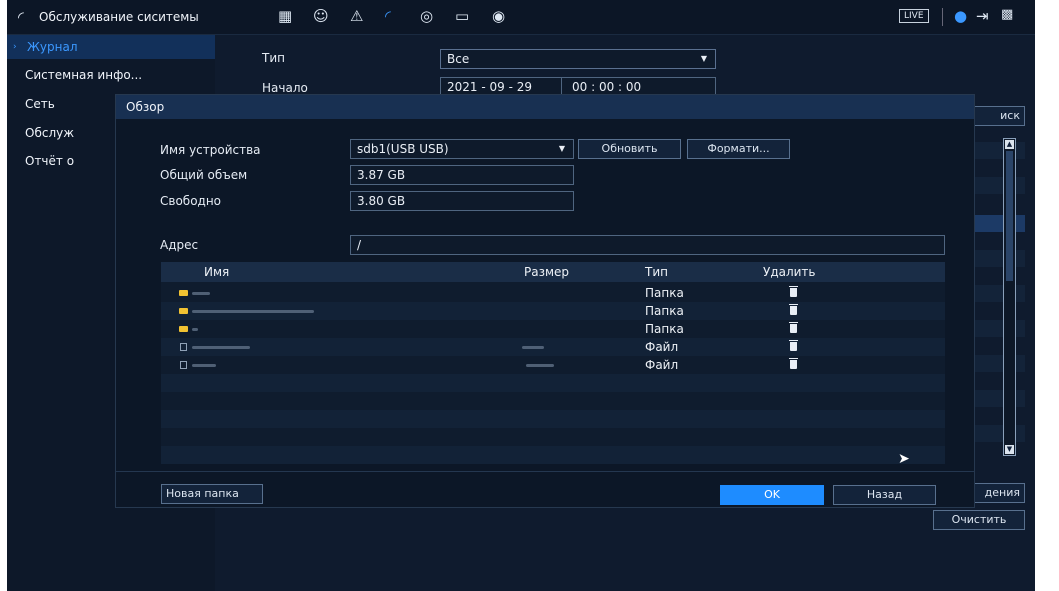 This screenshot has width=1059, height=591. Describe the element at coordinates (40, 104) in the screenshot. I see `sidebar-item-label: Сеть` at that location.